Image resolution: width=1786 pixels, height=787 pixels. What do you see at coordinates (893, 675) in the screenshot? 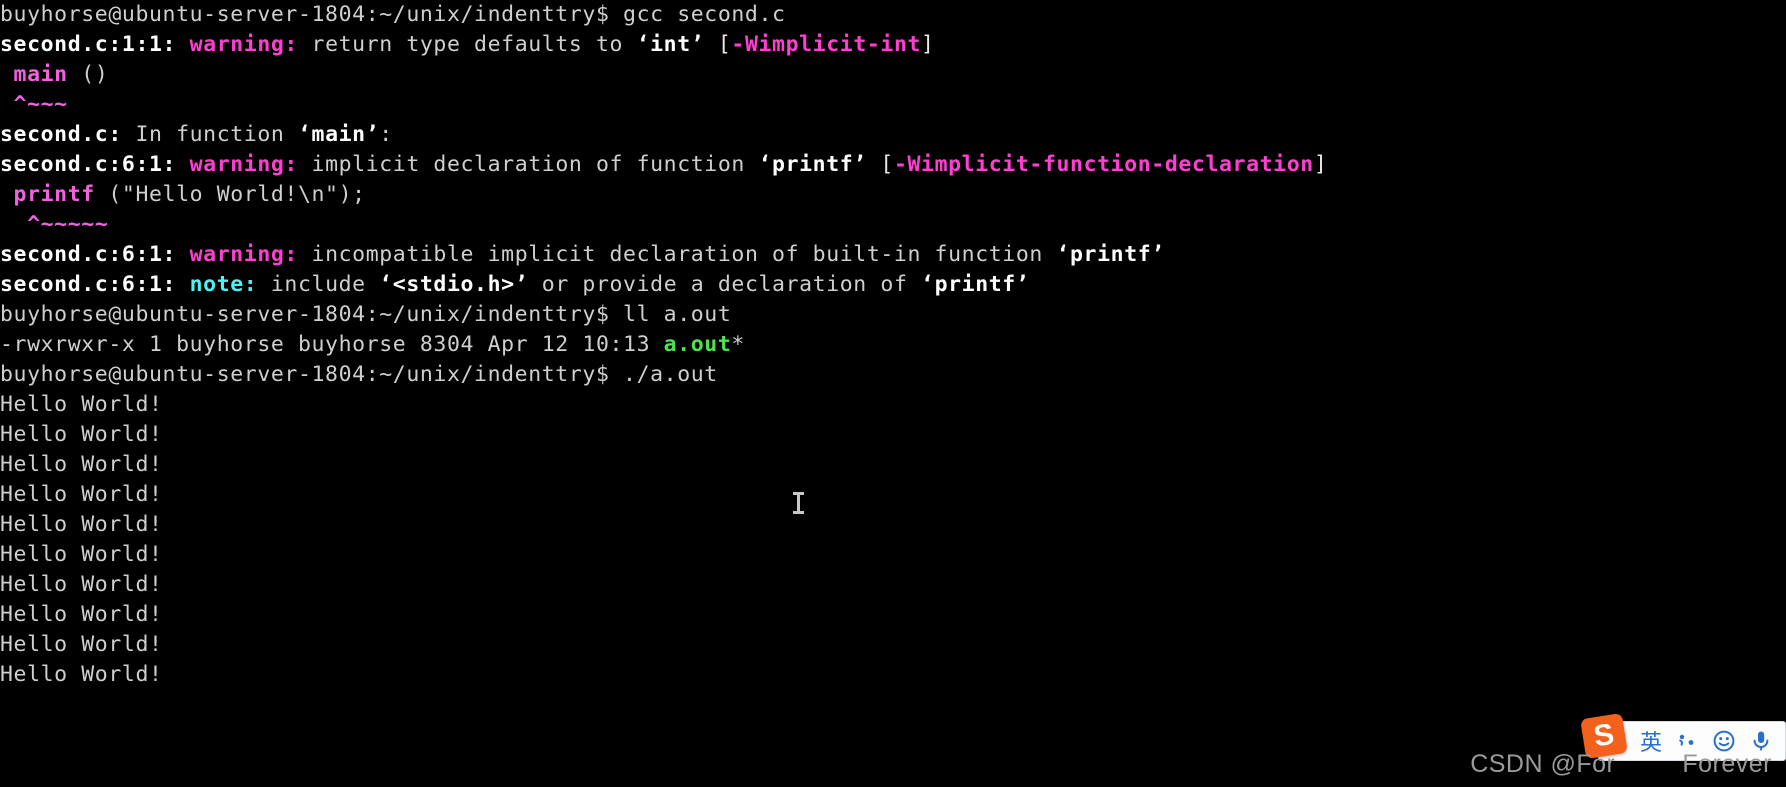
I see `terminal-line-out-10: Hello World!` at bounding box center [893, 675].